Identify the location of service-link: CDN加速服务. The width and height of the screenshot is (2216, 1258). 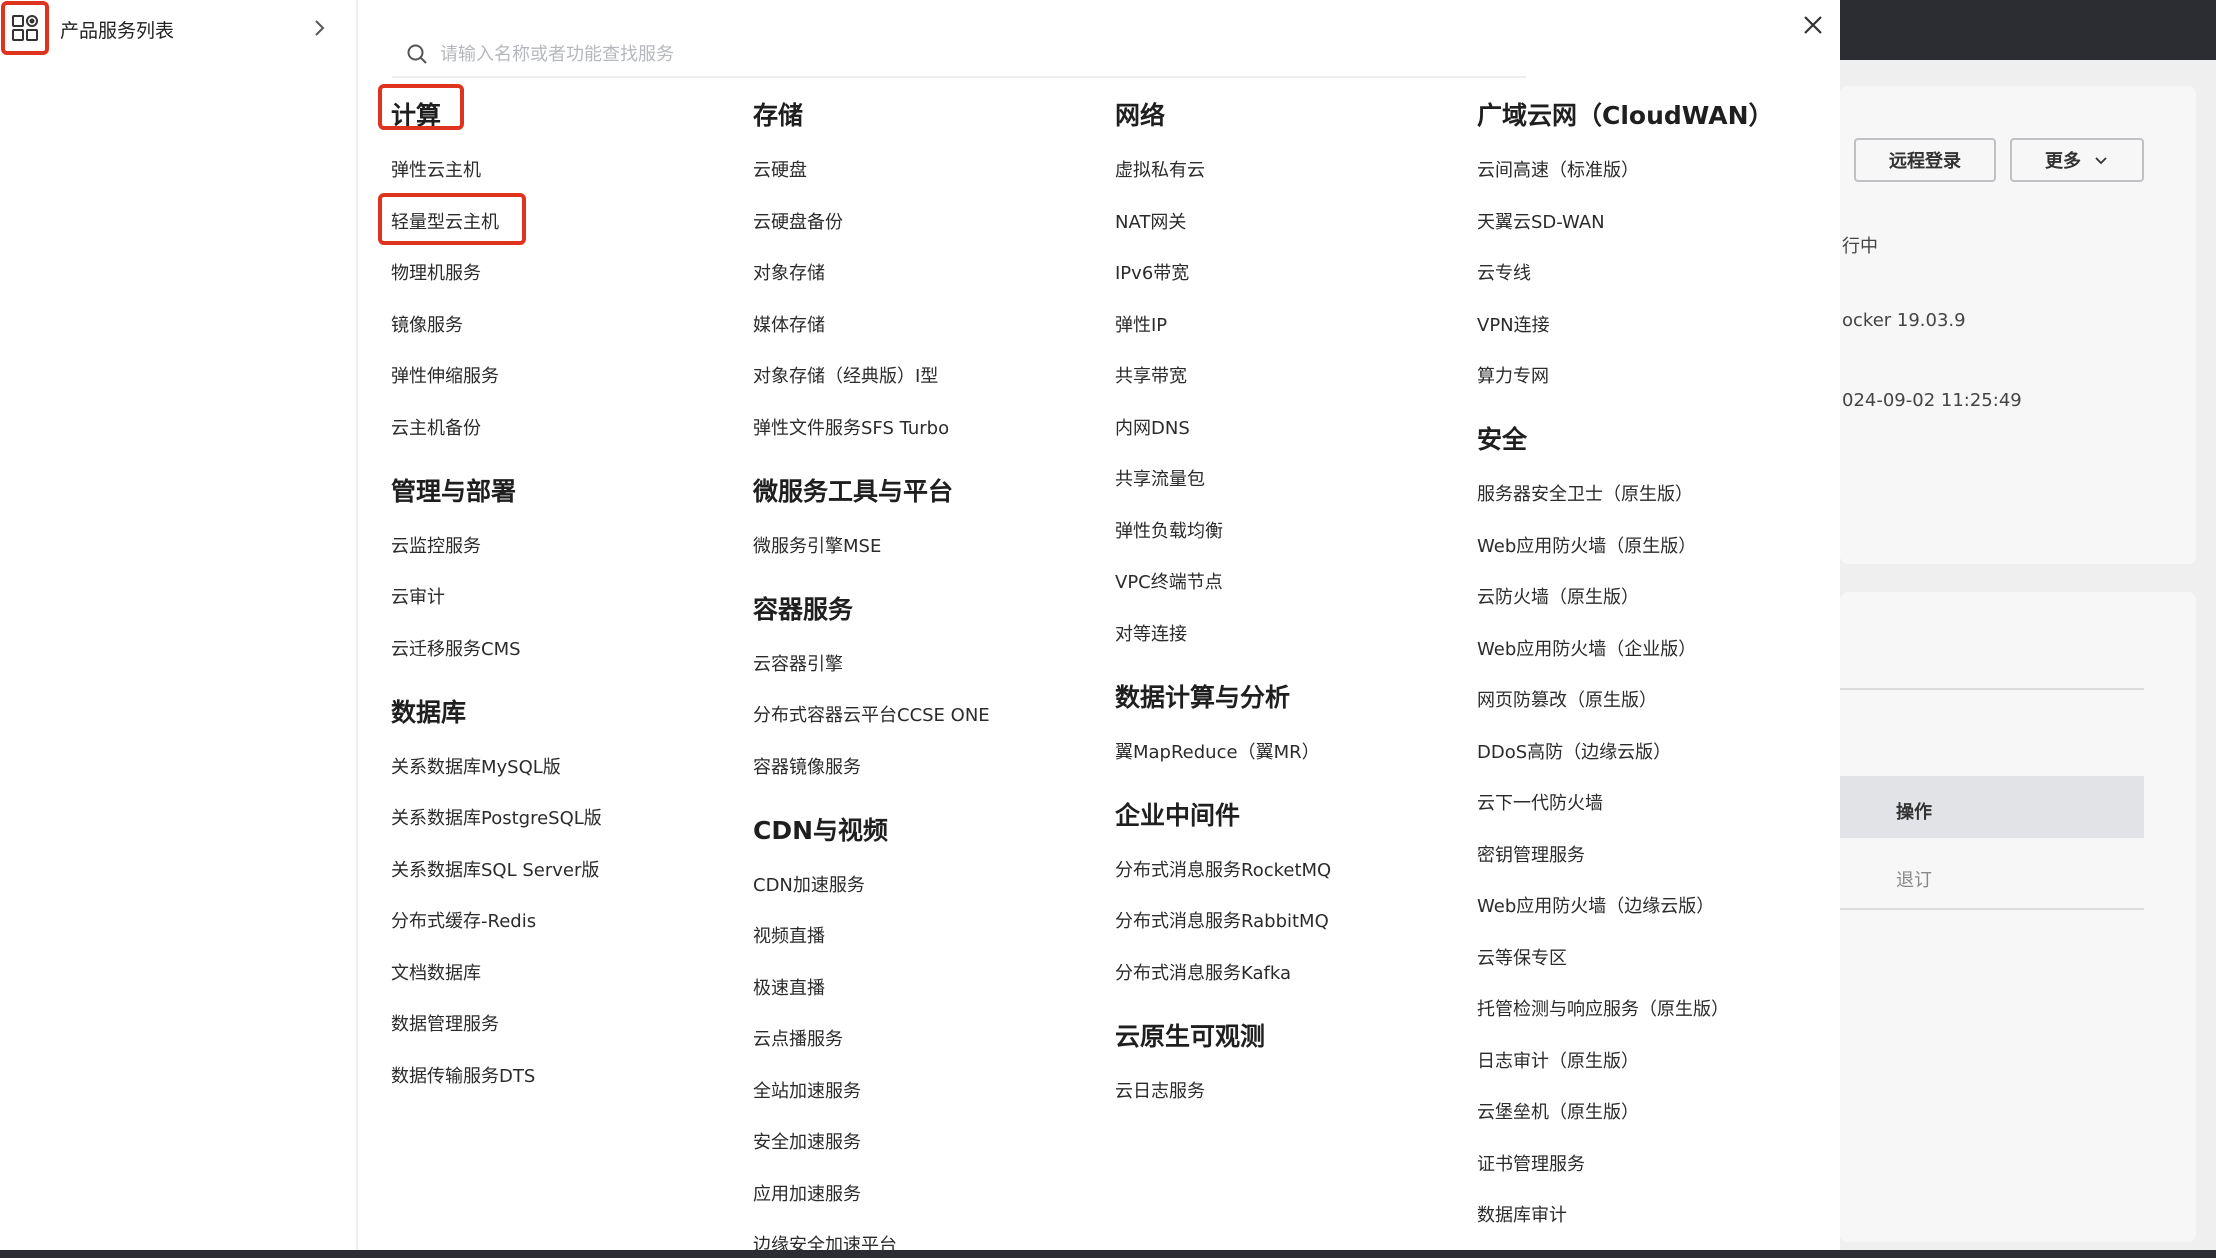
(809, 884).